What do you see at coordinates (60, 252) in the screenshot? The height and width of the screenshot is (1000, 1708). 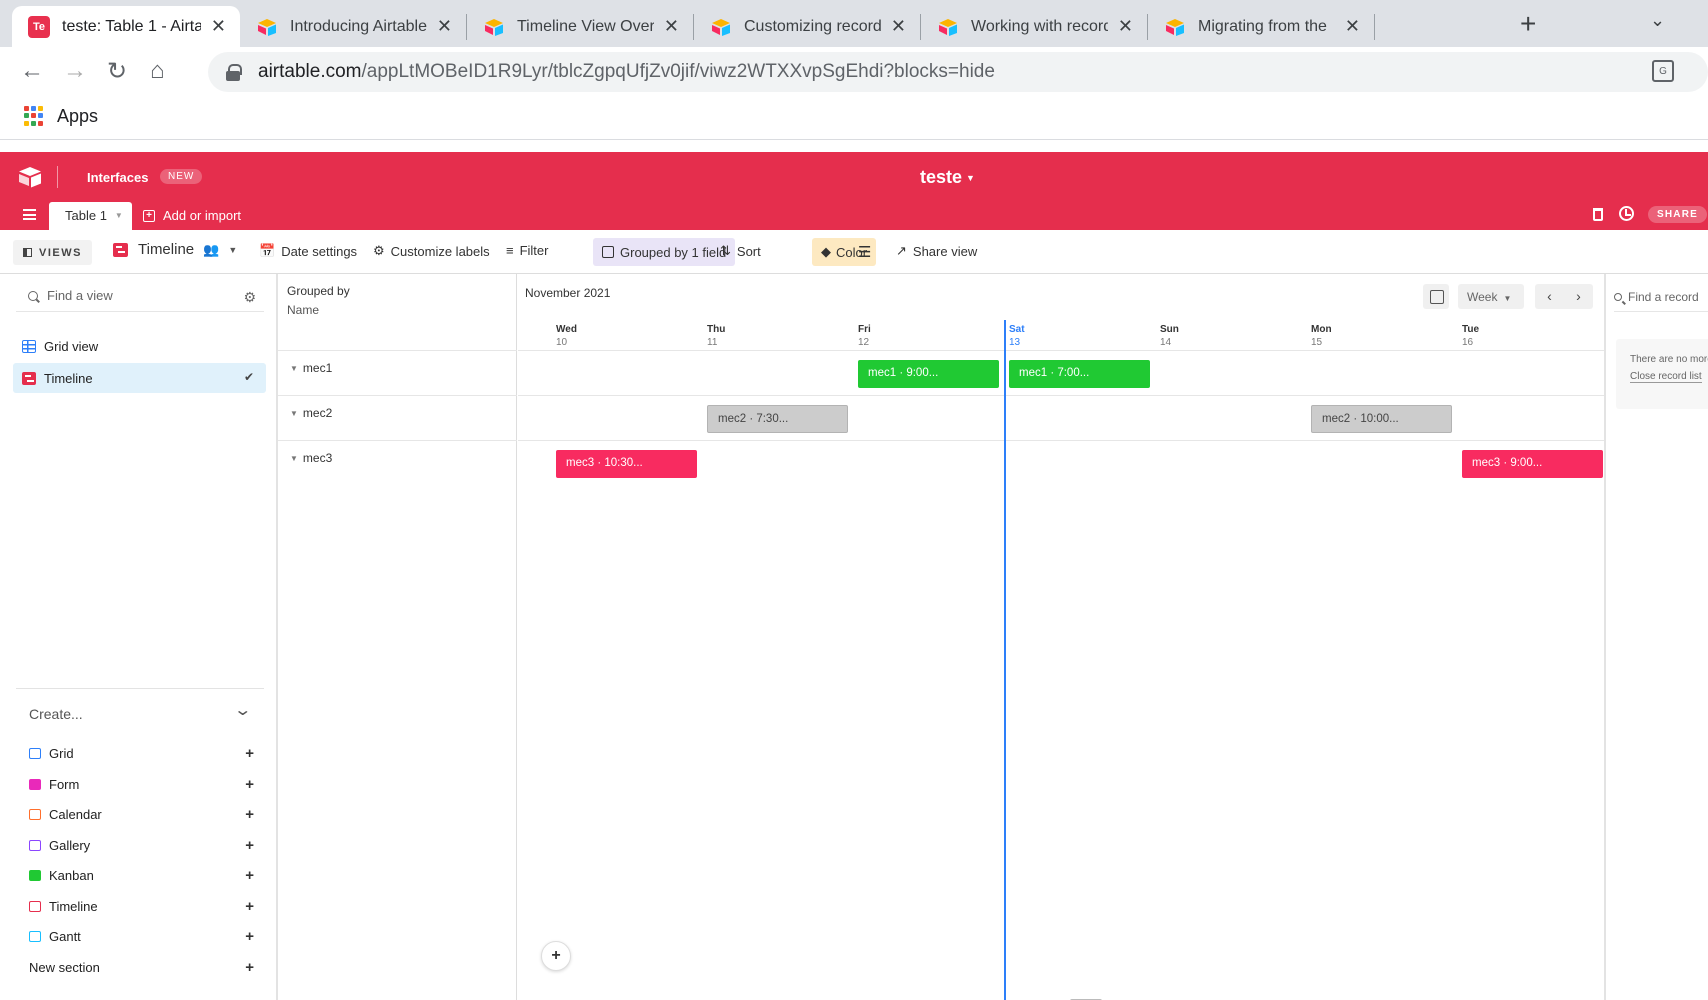 I see `views-label: VIEWS` at bounding box center [60, 252].